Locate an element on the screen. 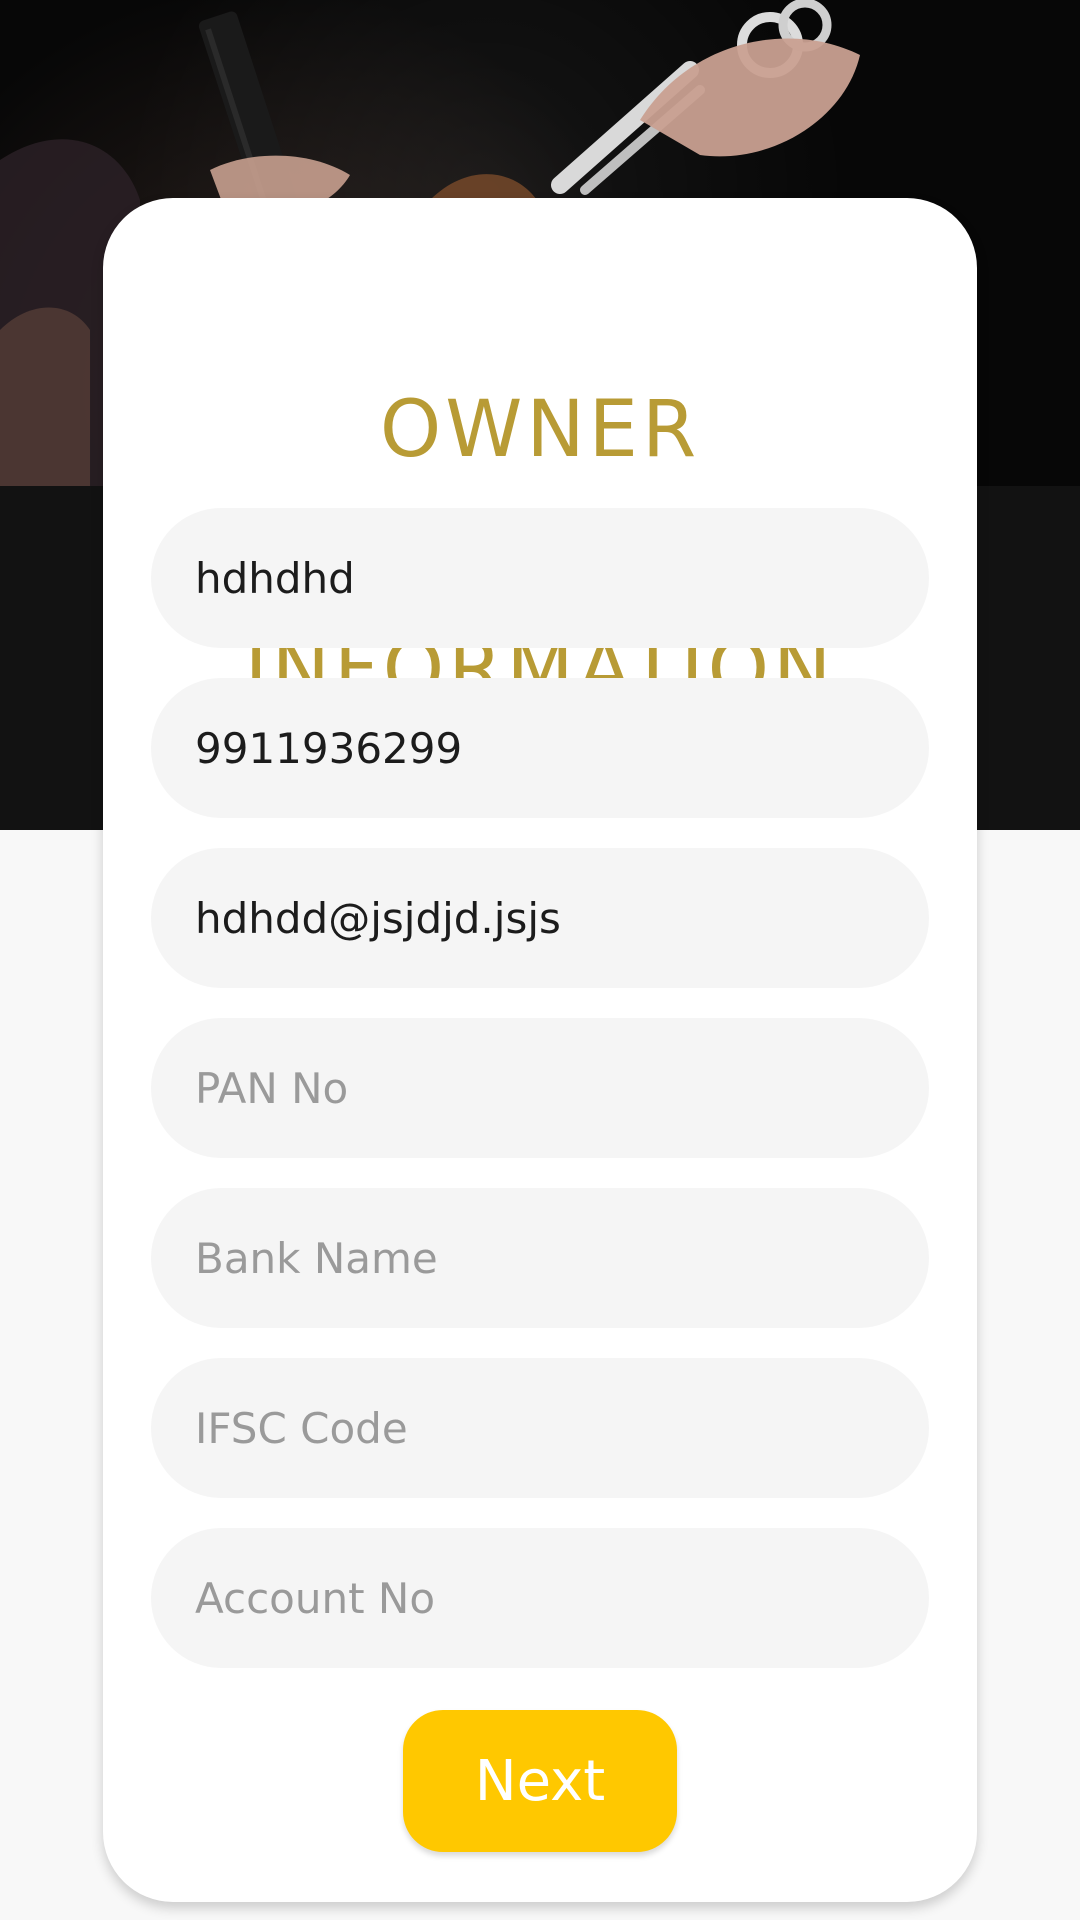 This screenshot has height=1920, width=1080. email-value: hdhdd@jsjdjd.jsjs is located at coordinates (378, 918).